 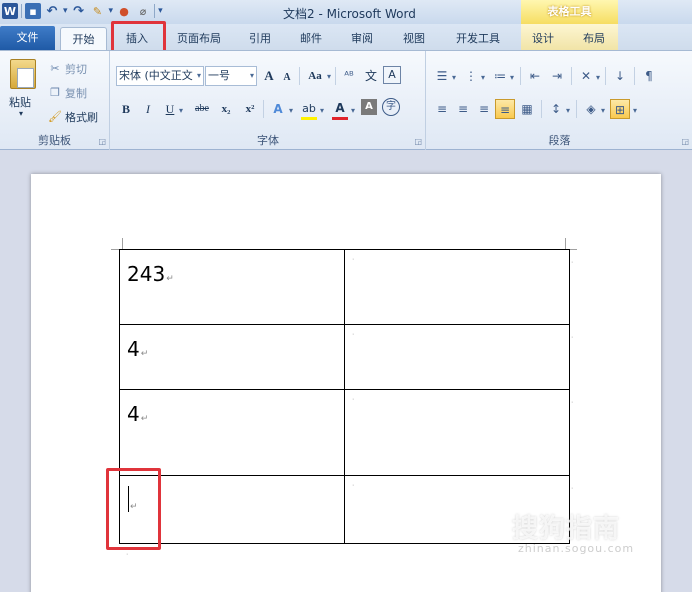 What do you see at coordinates (349, 76) in the screenshot?
I see `clear-format-icon: ᴬᴮ` at bounding box center [349, 76].